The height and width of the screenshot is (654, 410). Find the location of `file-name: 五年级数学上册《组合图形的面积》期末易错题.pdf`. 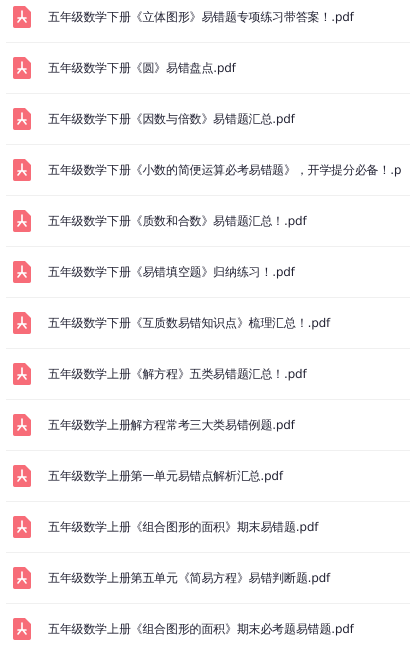

file-name: 五年级数学上册《组合图形的面积》期末易错题.pdf is located at coordinates (183, 527).